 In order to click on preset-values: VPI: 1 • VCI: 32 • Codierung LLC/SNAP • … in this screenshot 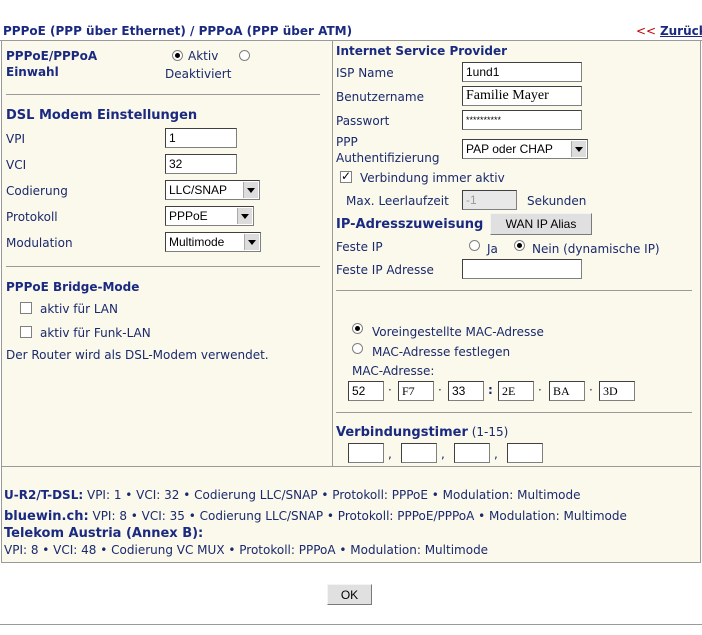, I will do `click(333, 495)`.